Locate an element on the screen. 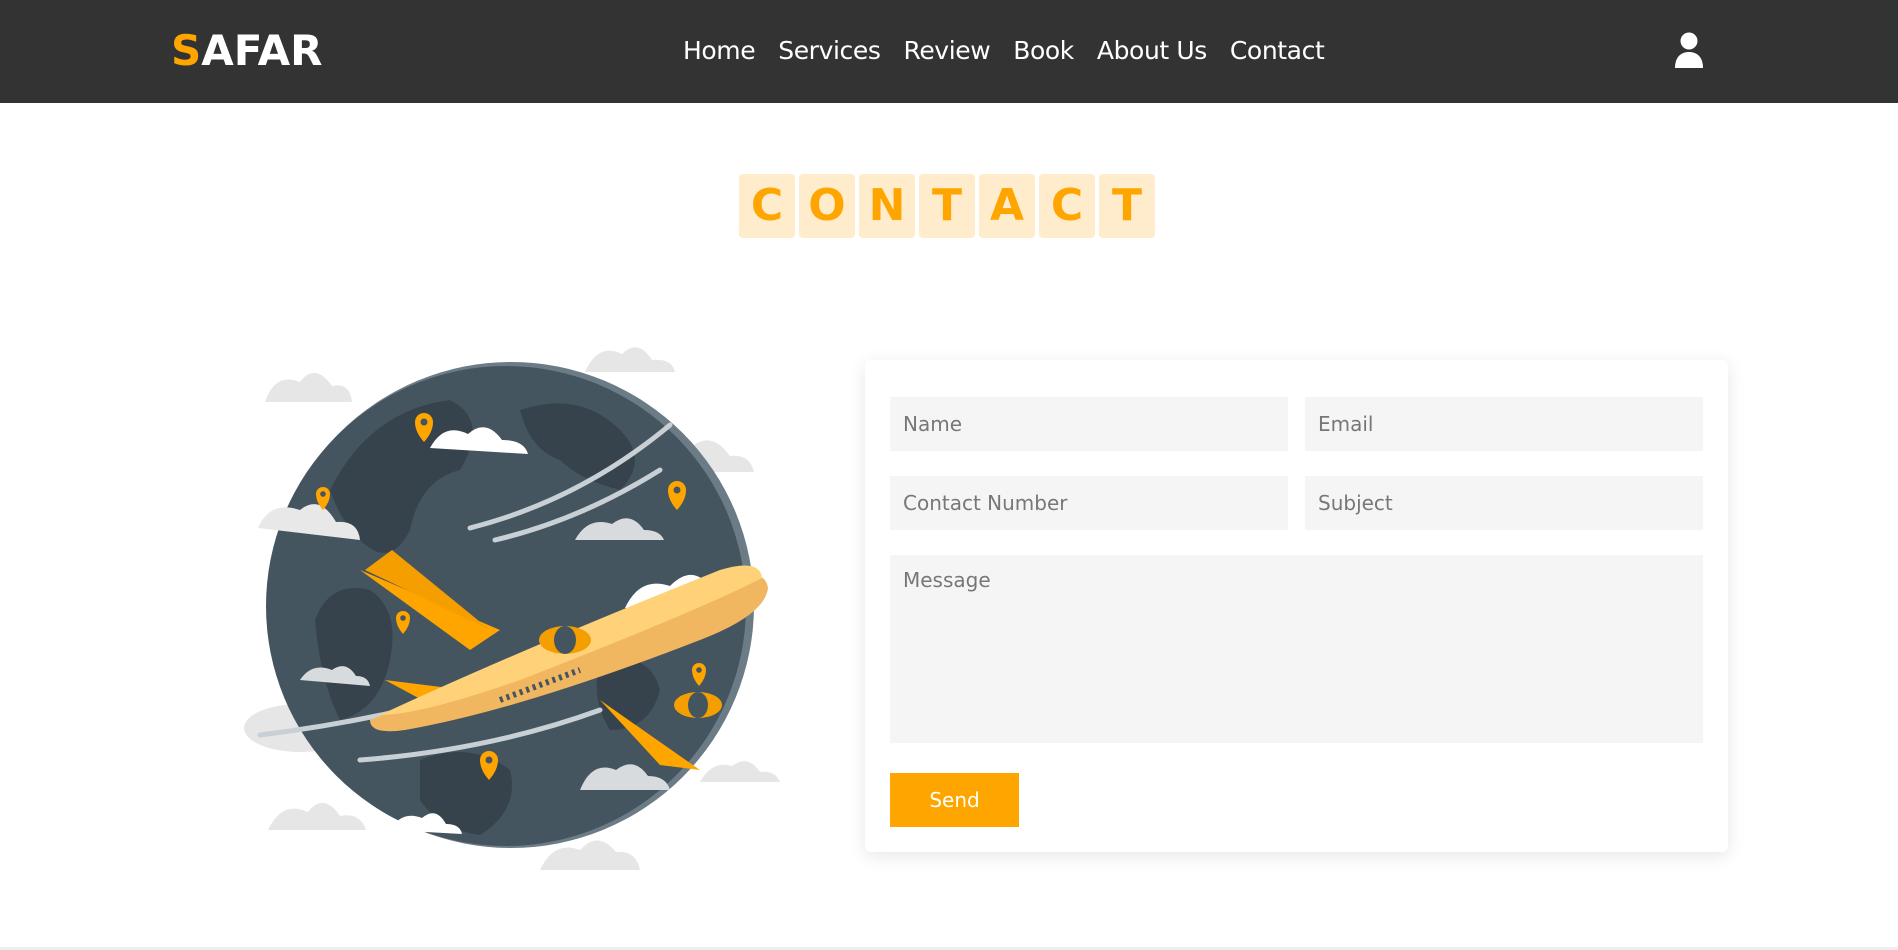 This screenshot has width=1898, height=950. nav-link-review: Review is located at coordinates (946, 51).